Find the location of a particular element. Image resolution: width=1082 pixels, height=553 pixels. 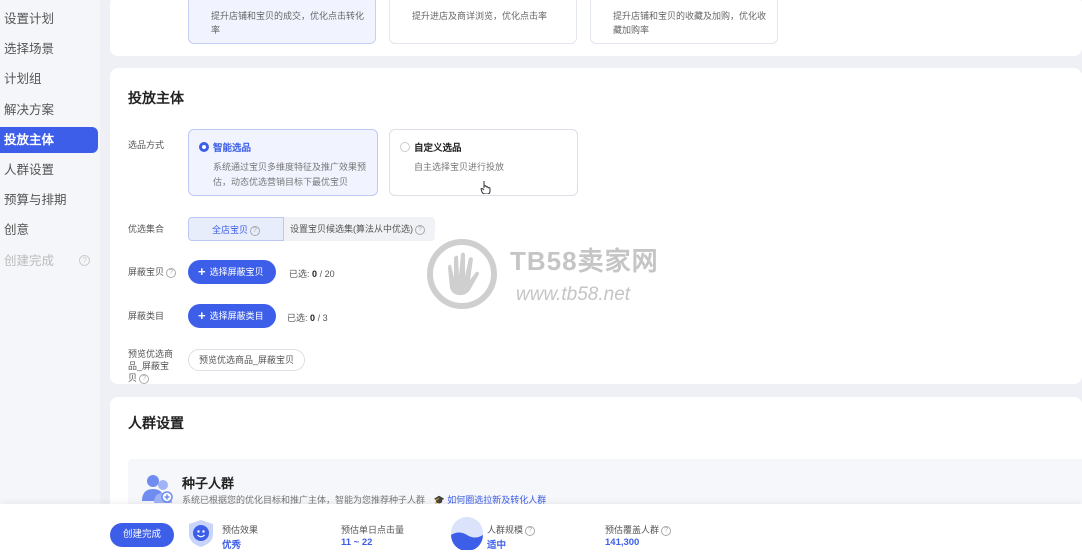

goal-option-cart: 提升店铺和宝贝的收藏及加购，优化收藏加购率 is located at coordinates (684, 22).